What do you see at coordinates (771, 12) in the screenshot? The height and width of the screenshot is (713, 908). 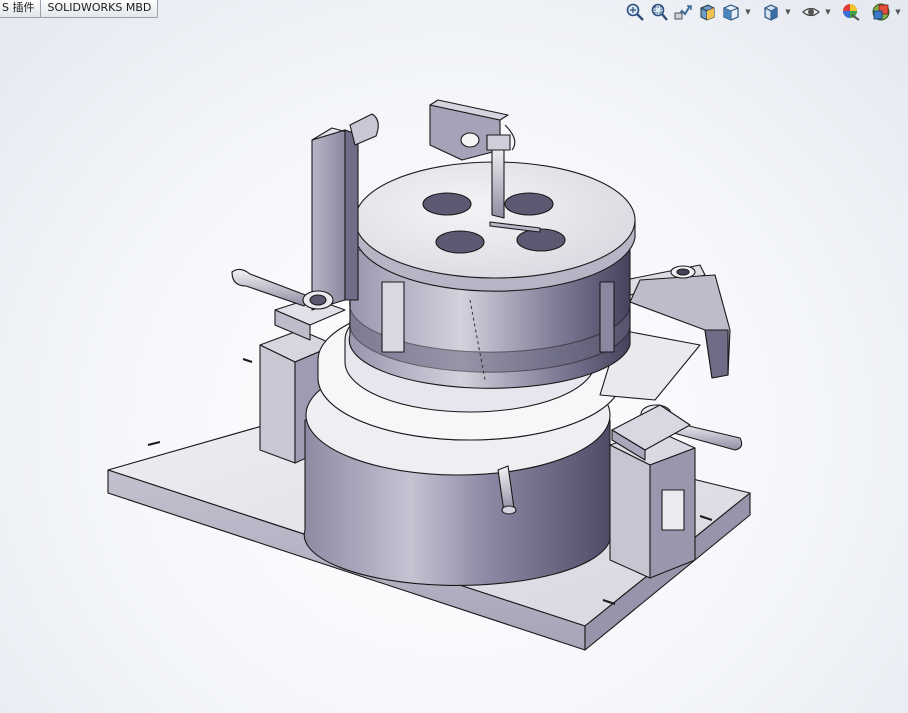 I see `display-style-icon` at bounding box center [771, 12].